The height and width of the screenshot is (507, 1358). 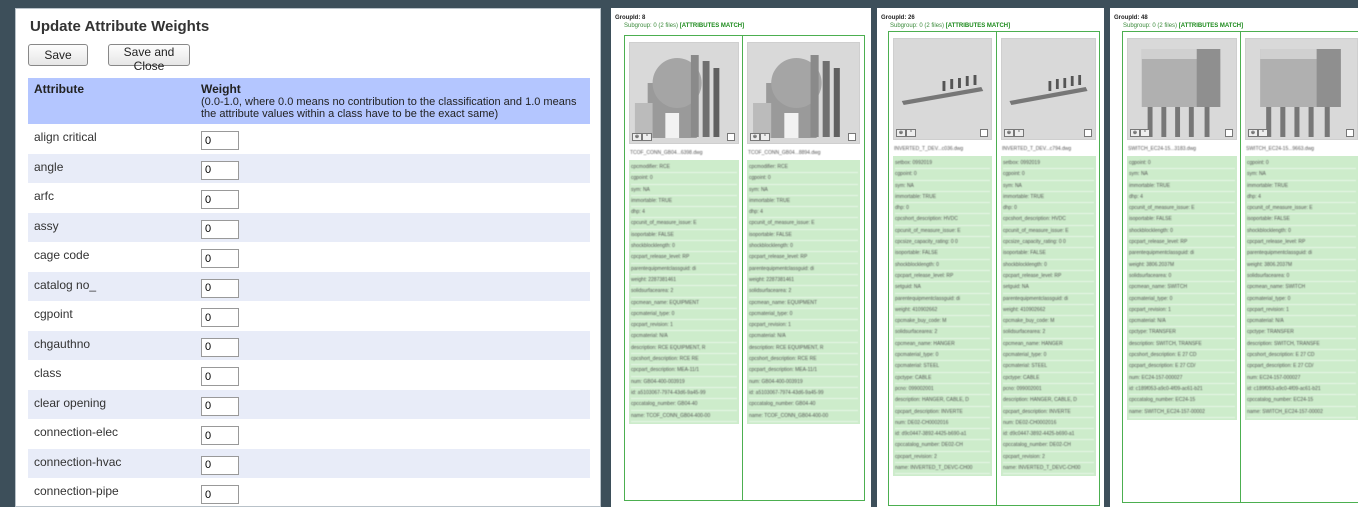 What do you see at coordinates (942, 446) in the screenshot?
I see `attribute-row: cpccatalog_number: DE02-CH` at bounding box center [942, 446].